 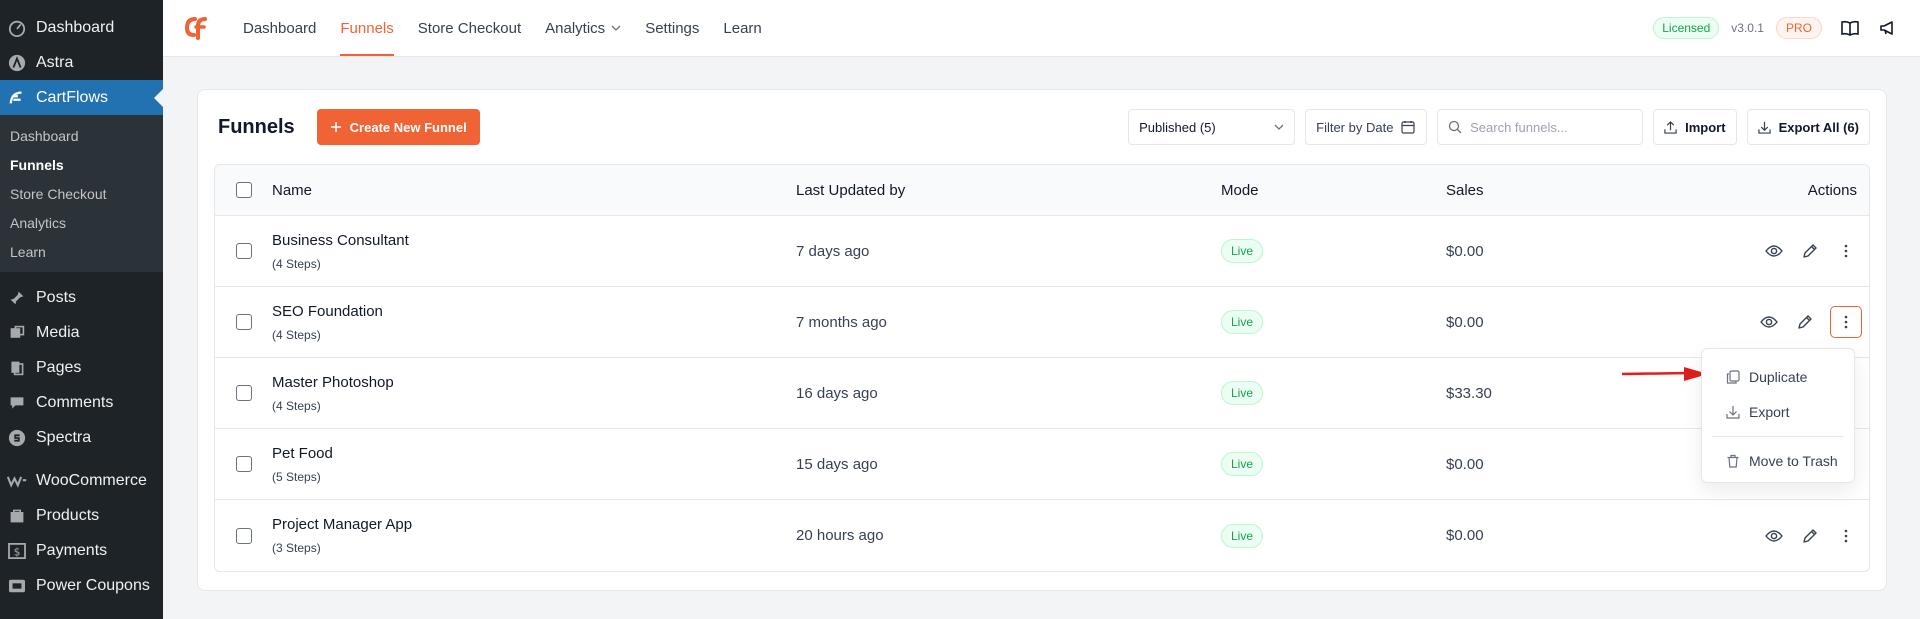 I want to click on comments-icon, so click(x=17, y=403).